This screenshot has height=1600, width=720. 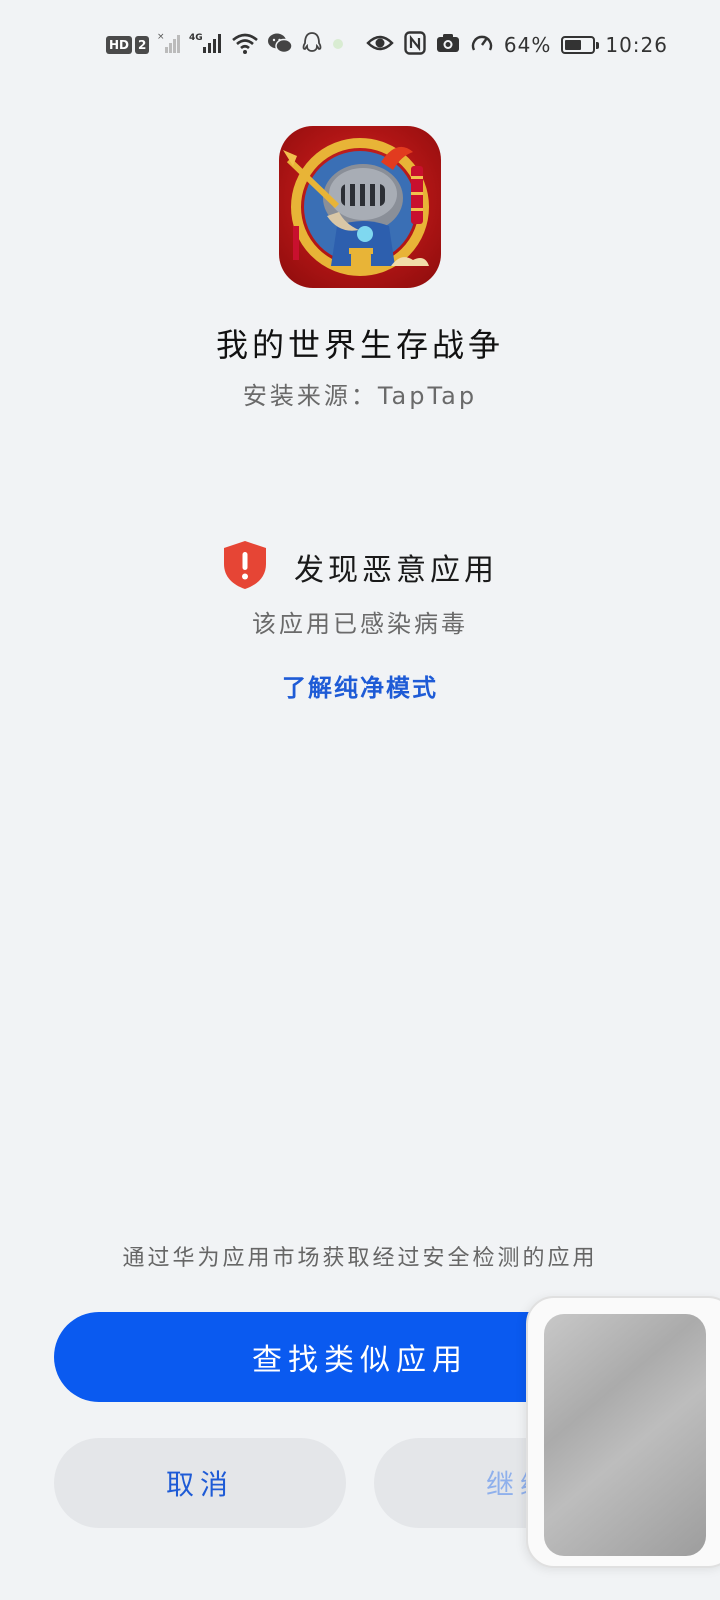 I want to click on eye-icon, so click(x=380, y=45).